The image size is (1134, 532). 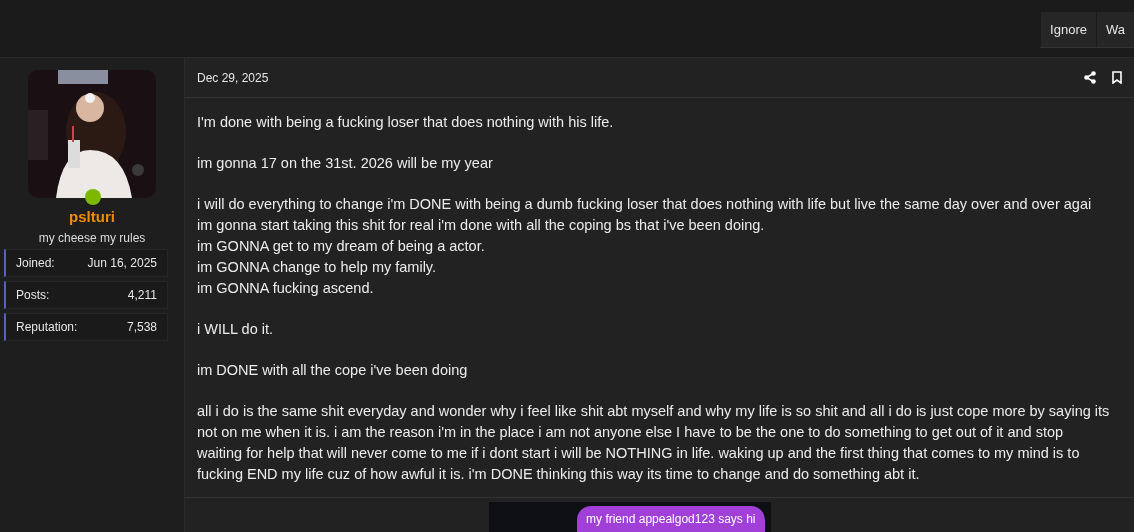 I want to click on stat-label: Joined:, so click(x=35, y=263).